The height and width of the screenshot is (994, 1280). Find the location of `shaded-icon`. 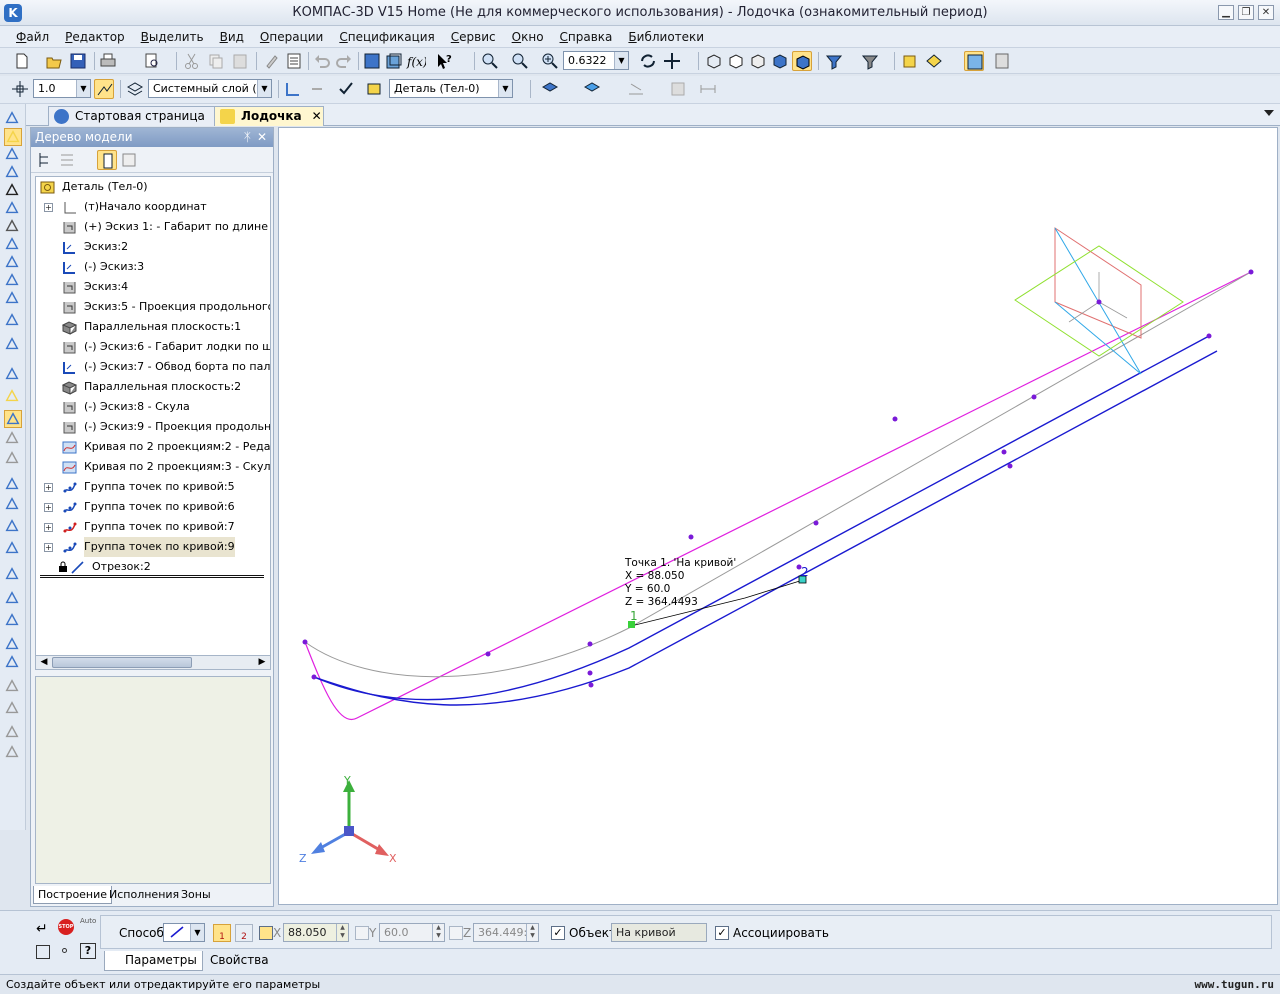

shaded-icon is located at coordinates (780, 61).